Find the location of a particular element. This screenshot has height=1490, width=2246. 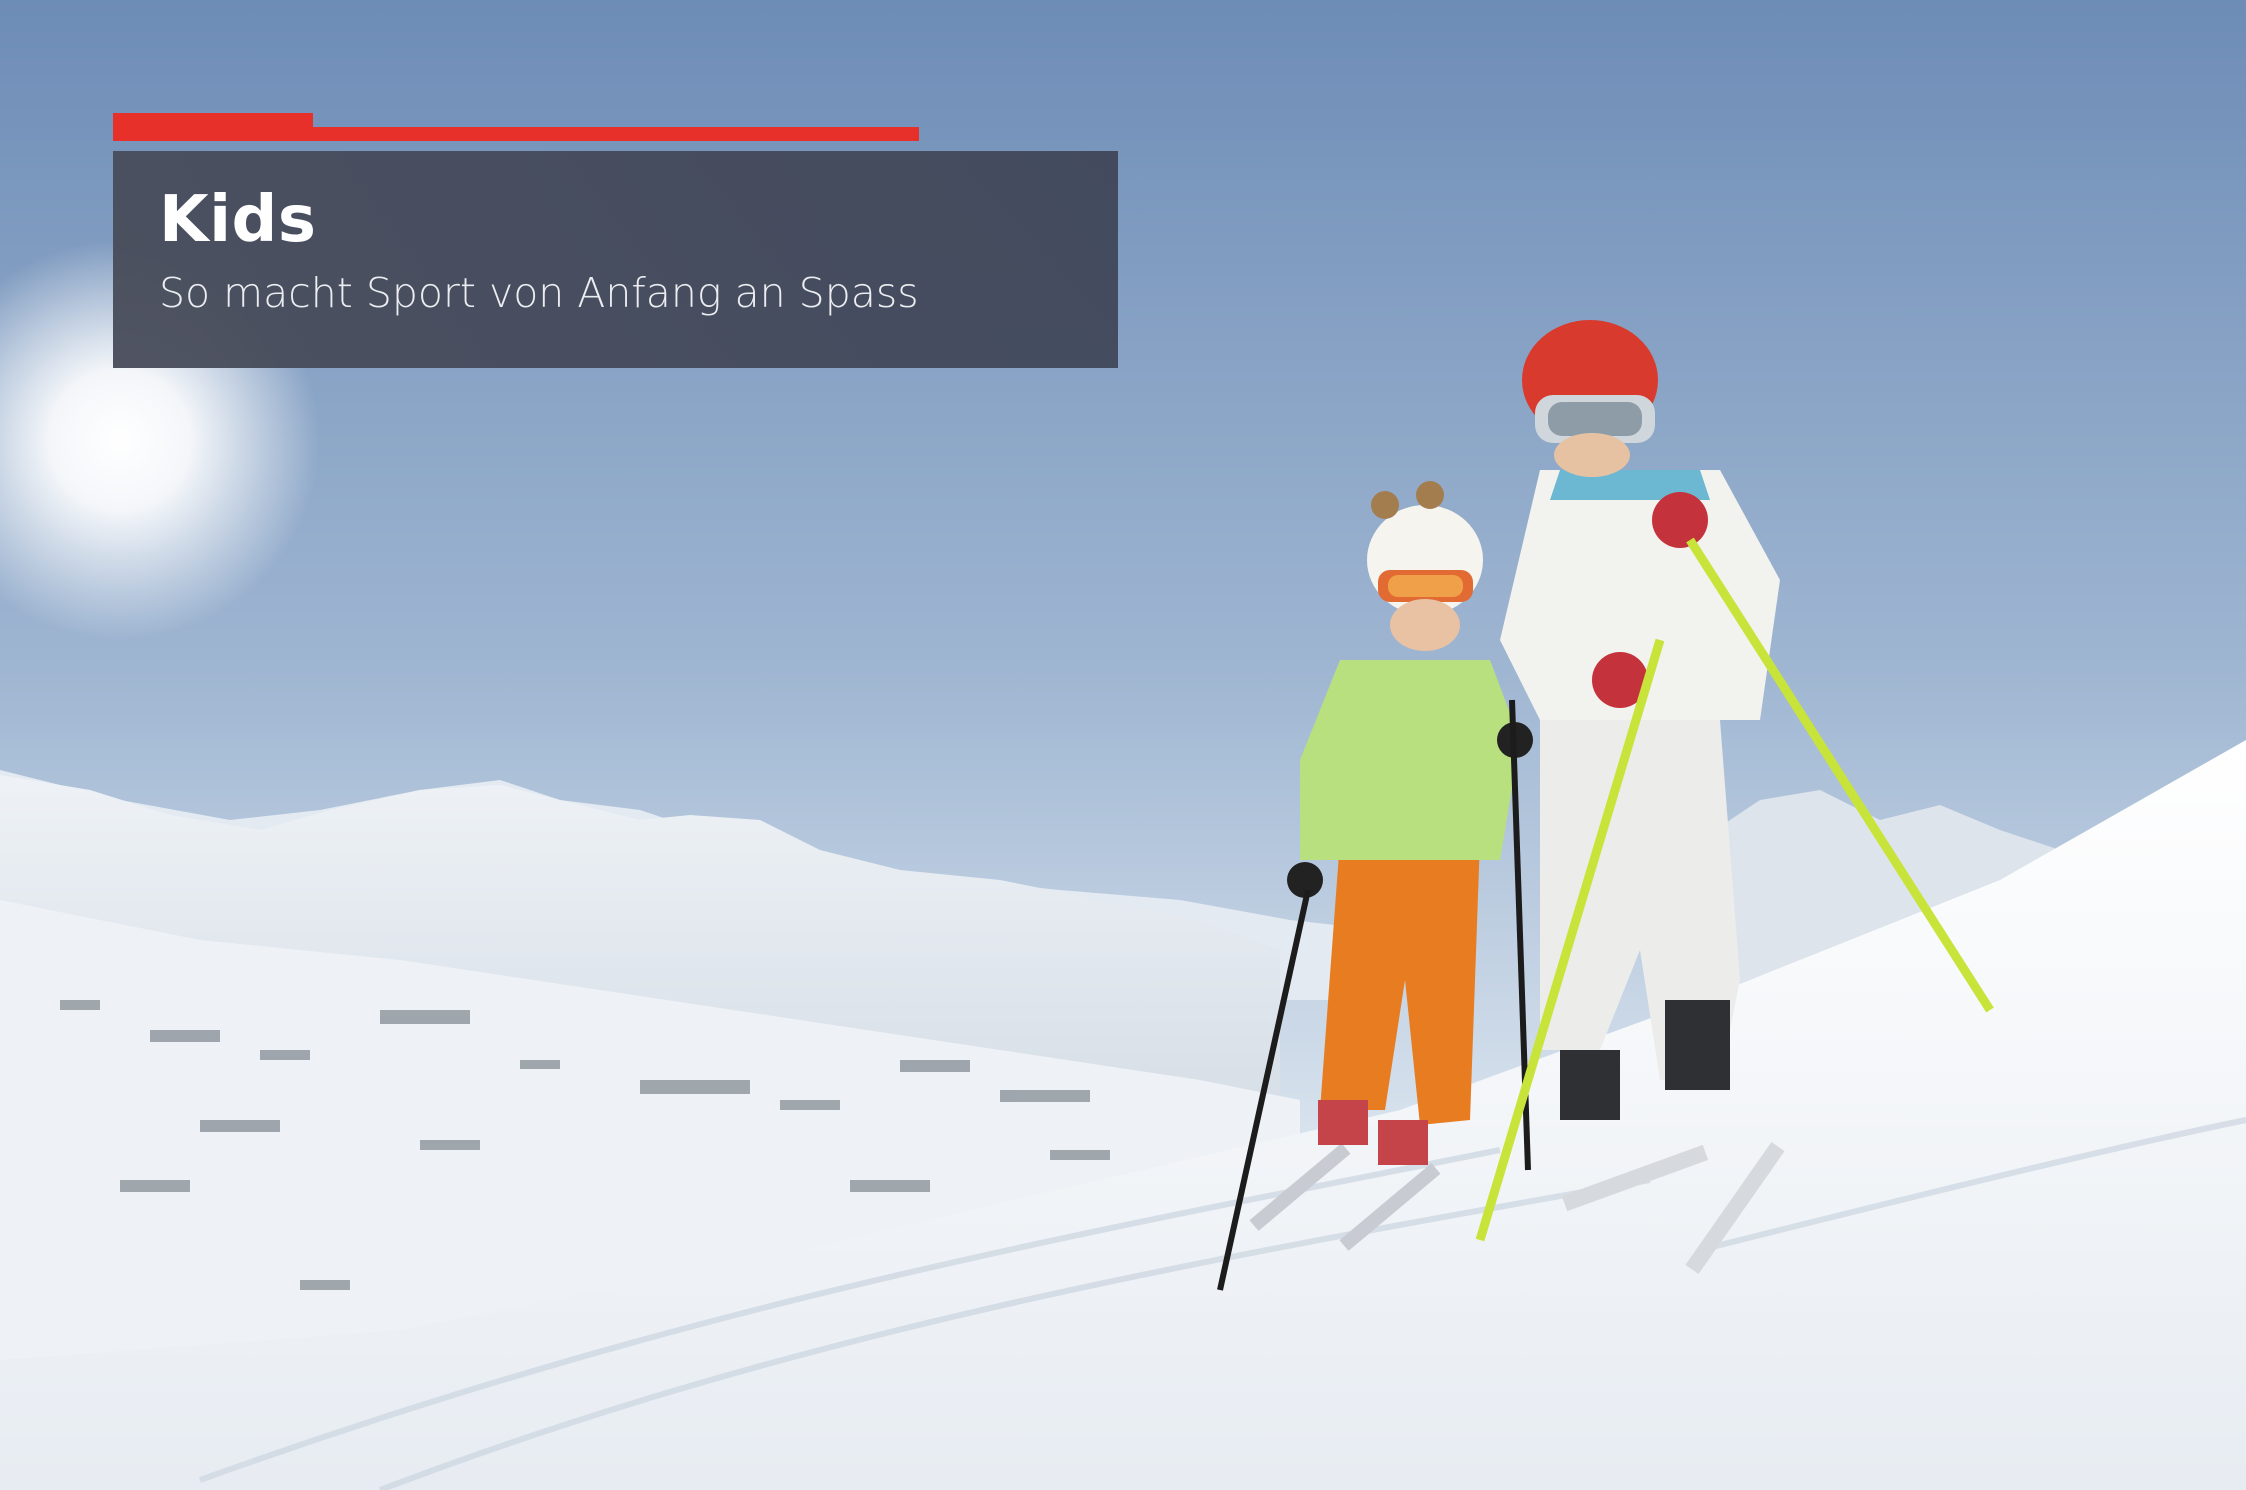

page-subtitle: So macht Sport von Anfang an Spass is located at coordinates (539, 293).